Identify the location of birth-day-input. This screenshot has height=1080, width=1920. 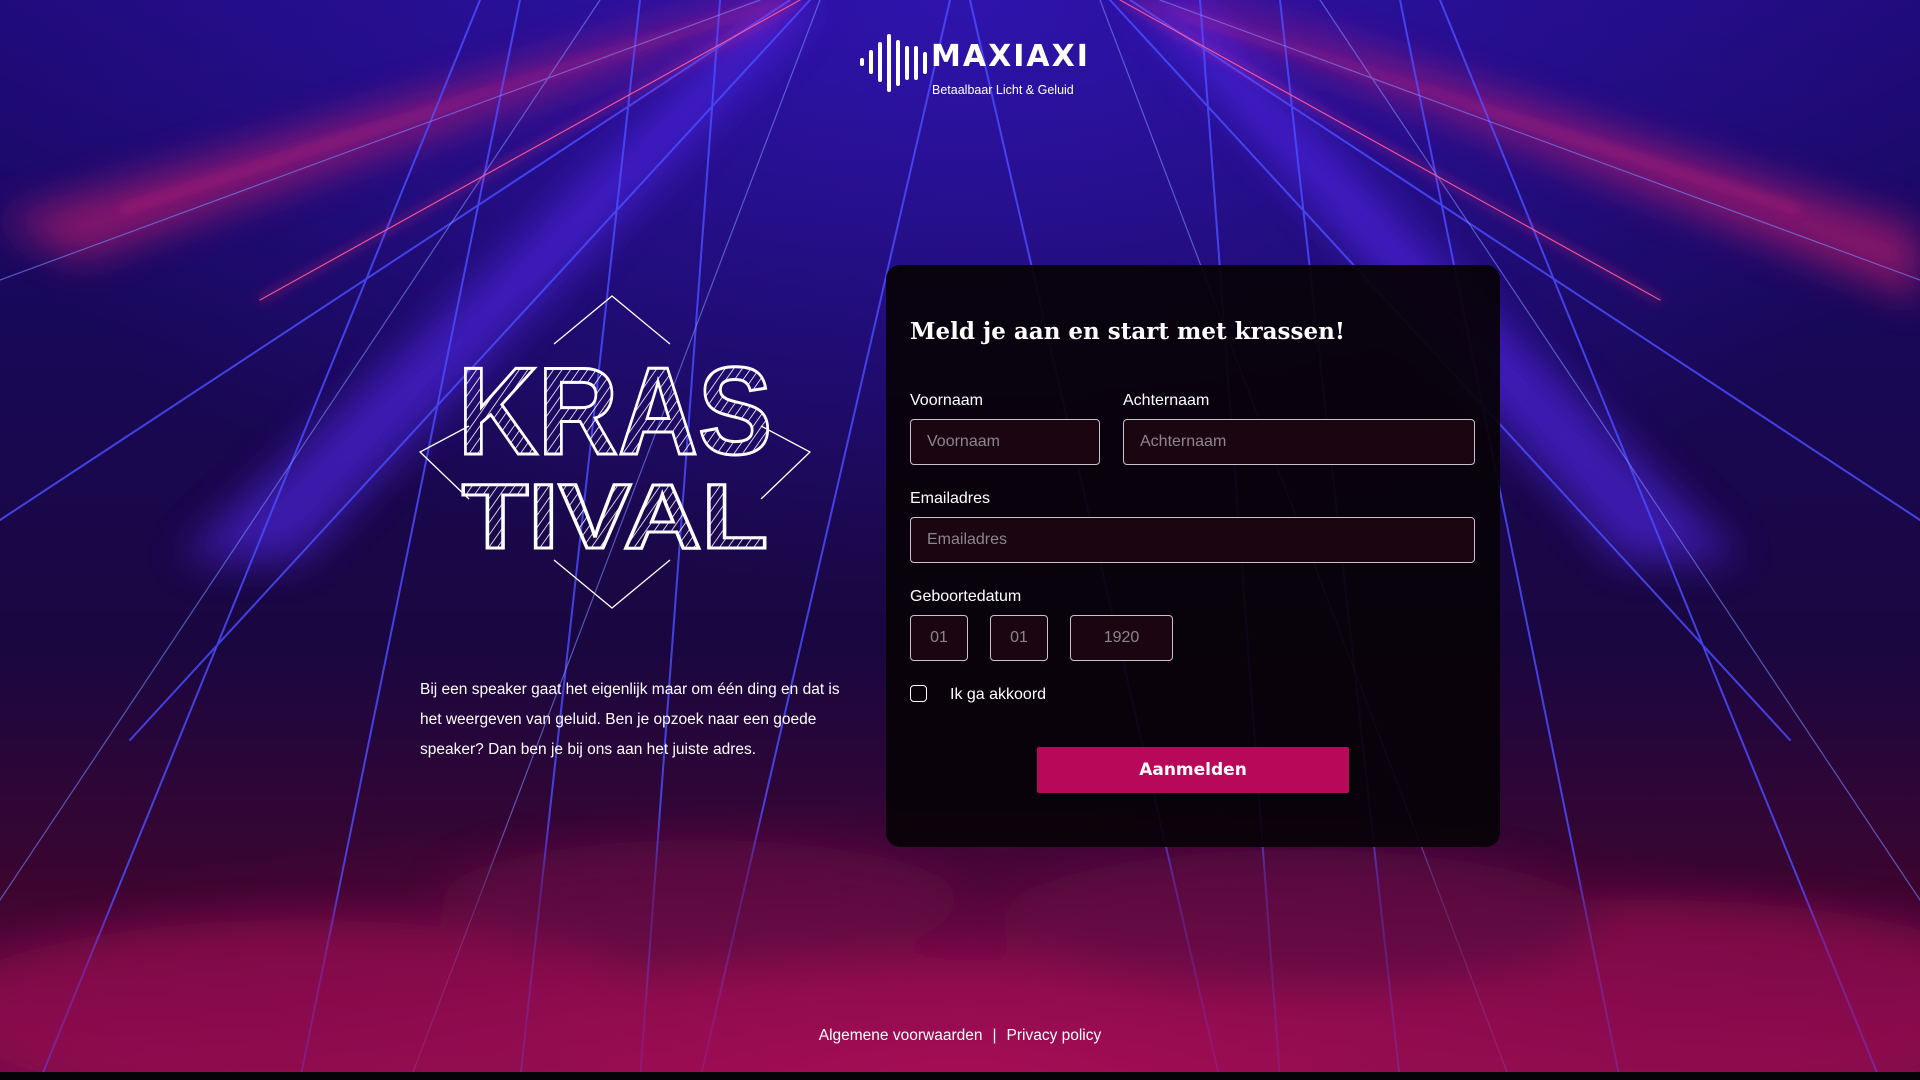
(939, 638).